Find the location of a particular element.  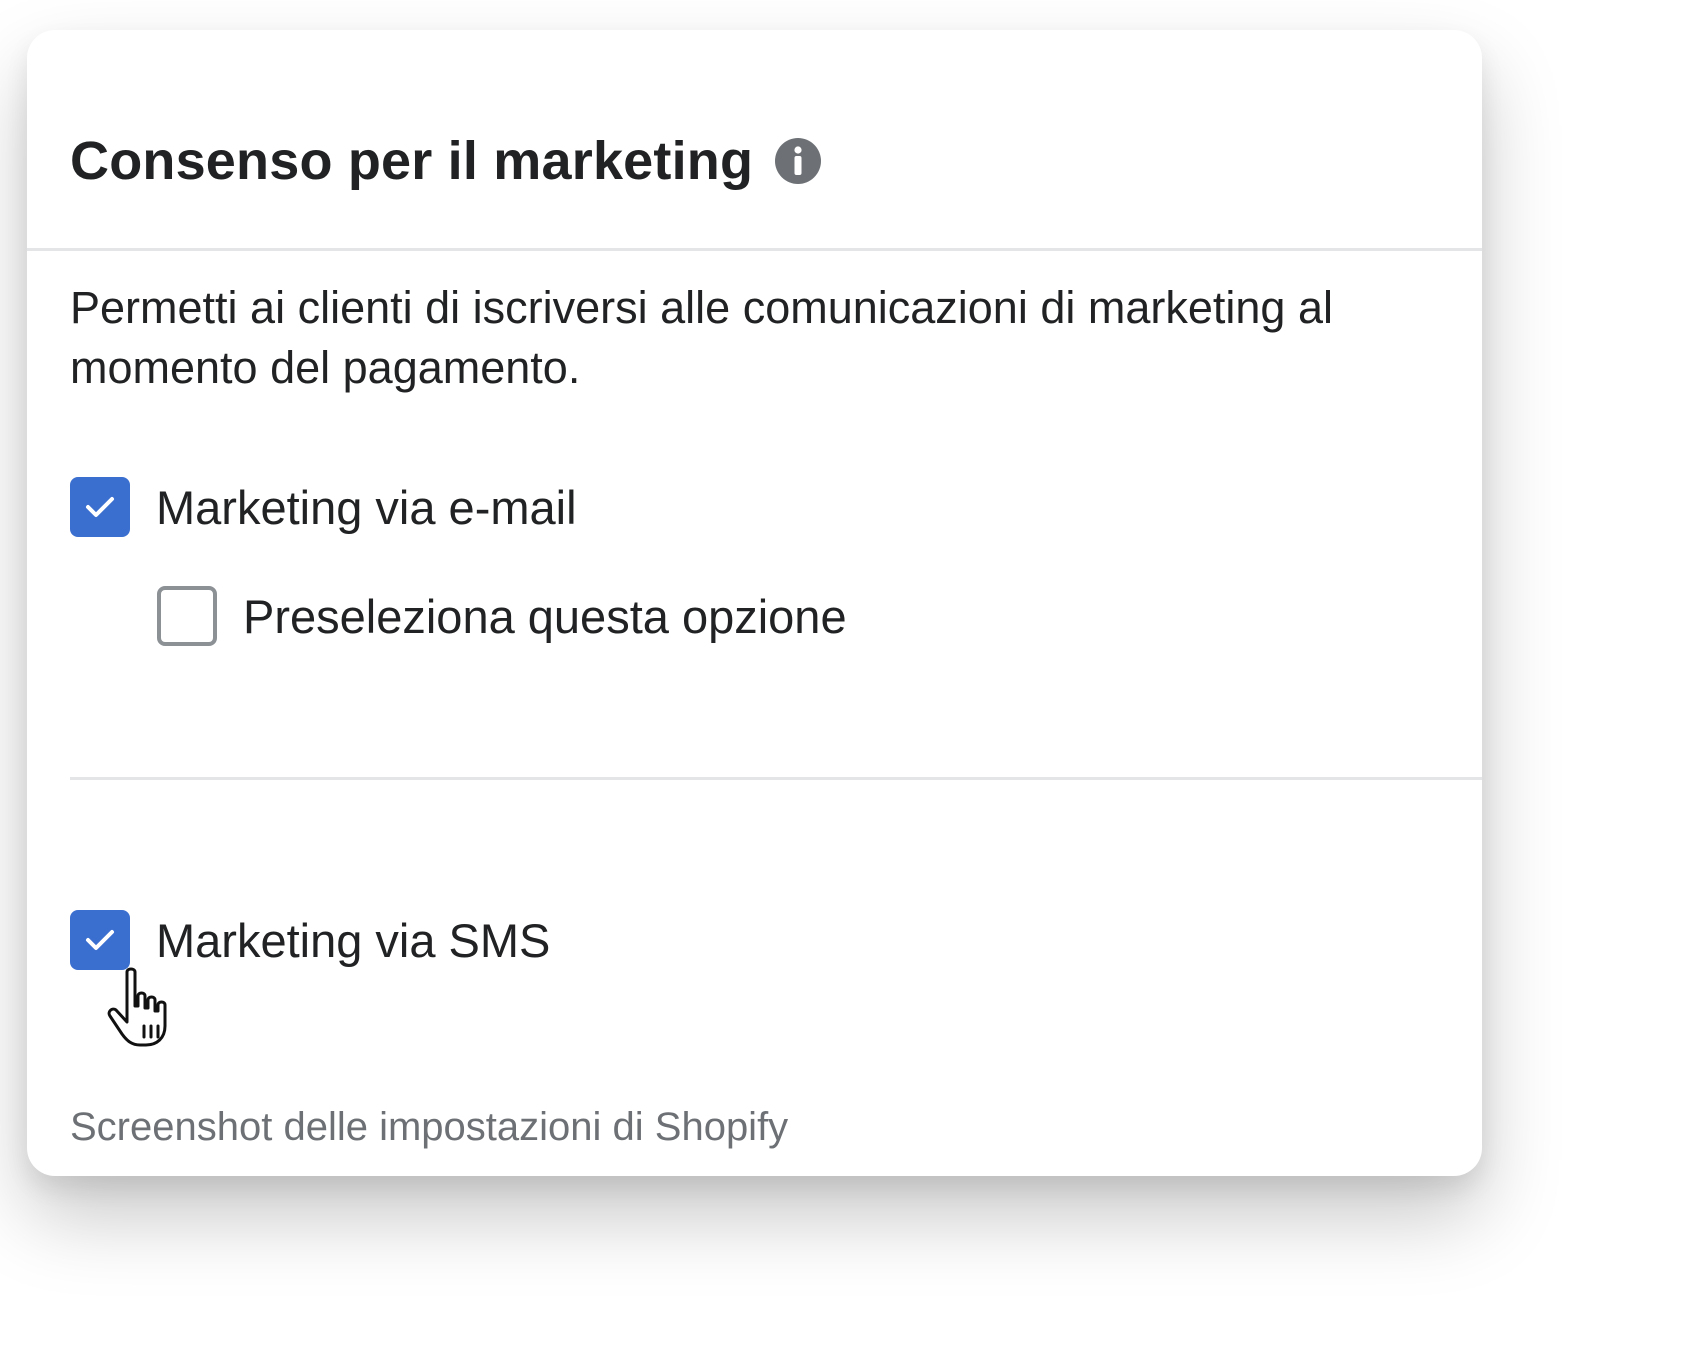

preselect-checkbox is located at coordinates (187, 616).